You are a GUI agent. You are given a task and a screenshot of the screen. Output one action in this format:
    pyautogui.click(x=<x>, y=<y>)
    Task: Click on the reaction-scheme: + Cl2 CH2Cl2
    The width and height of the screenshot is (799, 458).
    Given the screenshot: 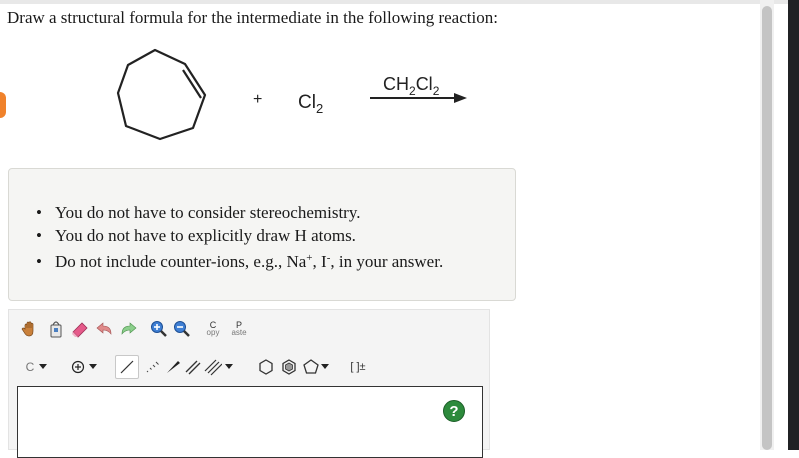 What is the action you would take?
    pyautogui.click(x=300, y=95)
    